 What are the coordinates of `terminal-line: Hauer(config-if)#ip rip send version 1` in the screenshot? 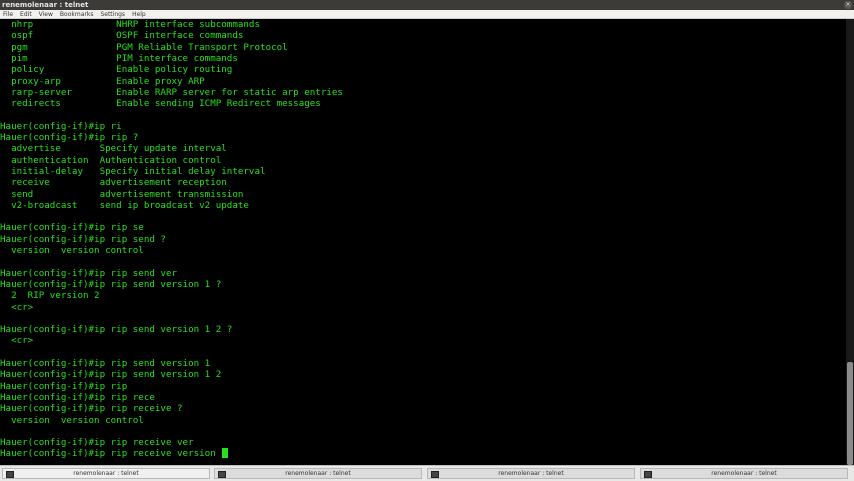 It's located at (105, 363).